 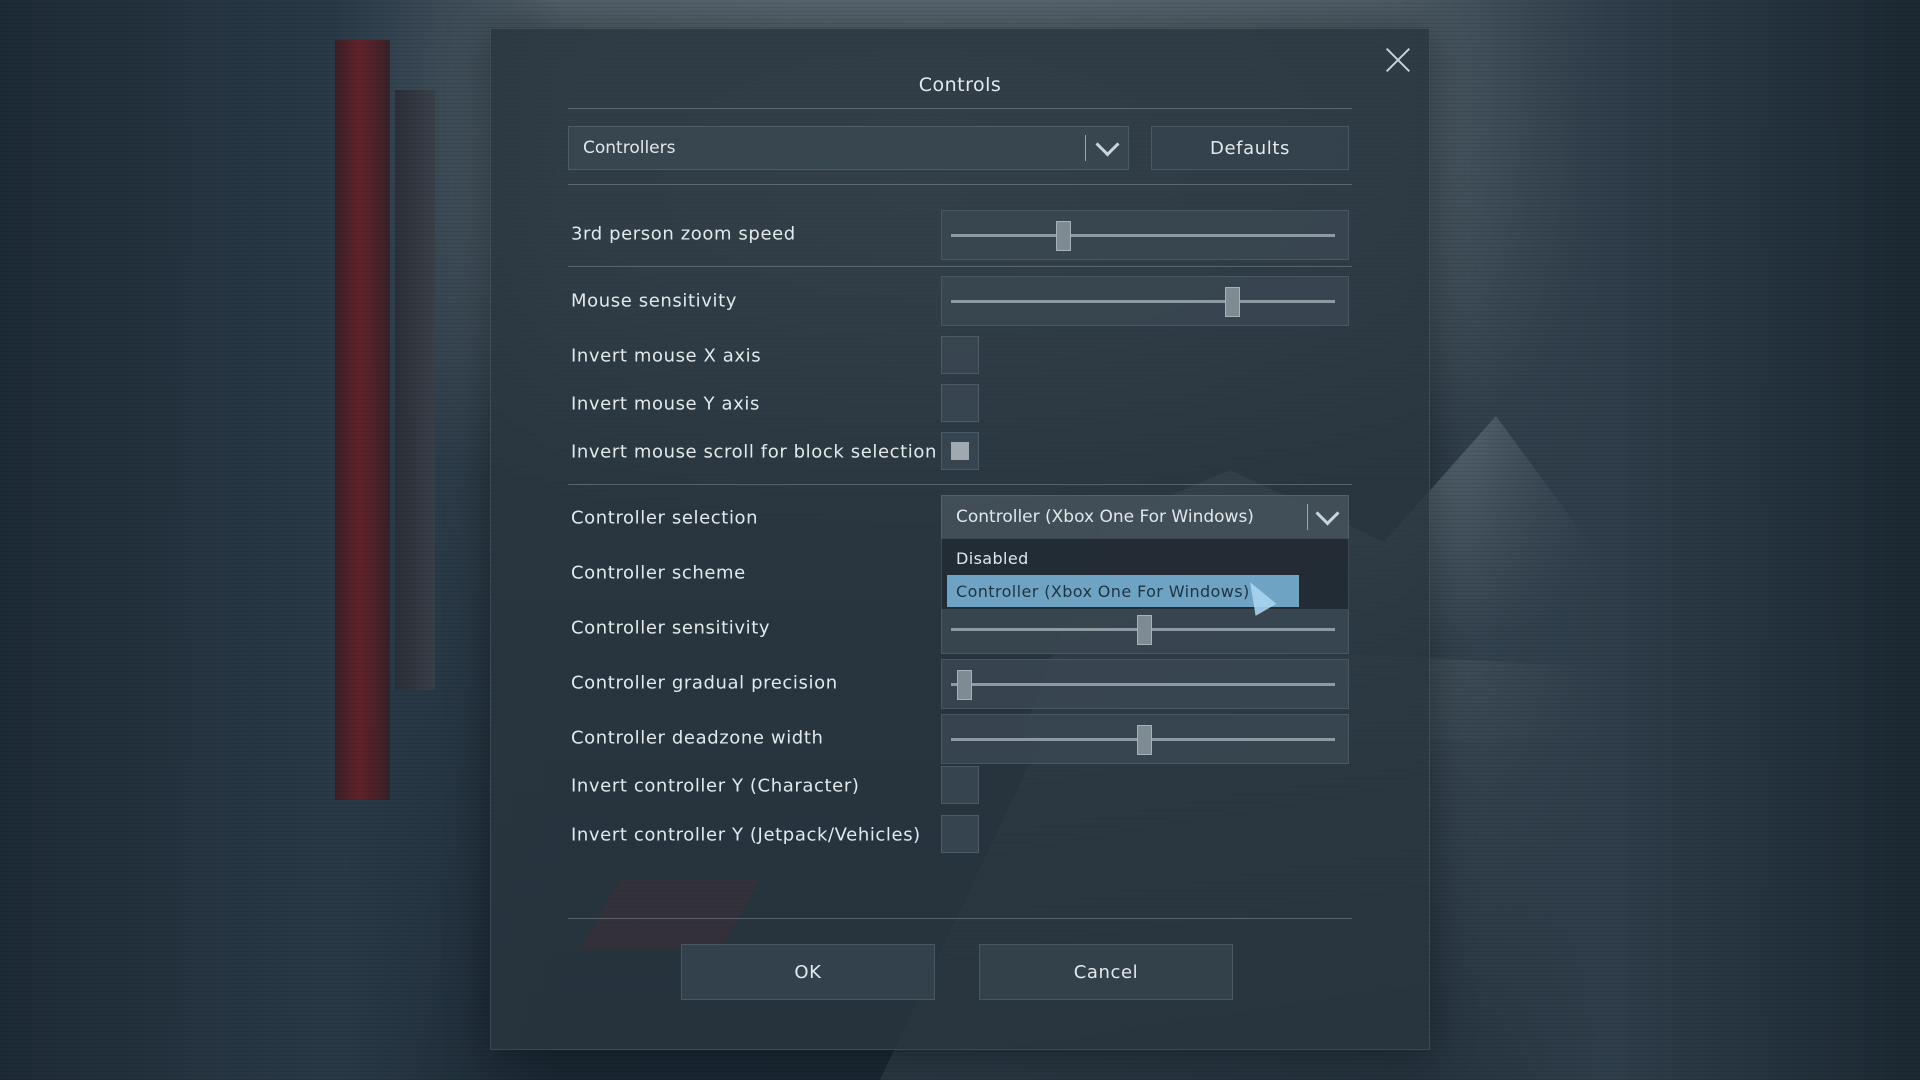 I want to click on zoom-speed-slider, so click(x=1145, y=235).